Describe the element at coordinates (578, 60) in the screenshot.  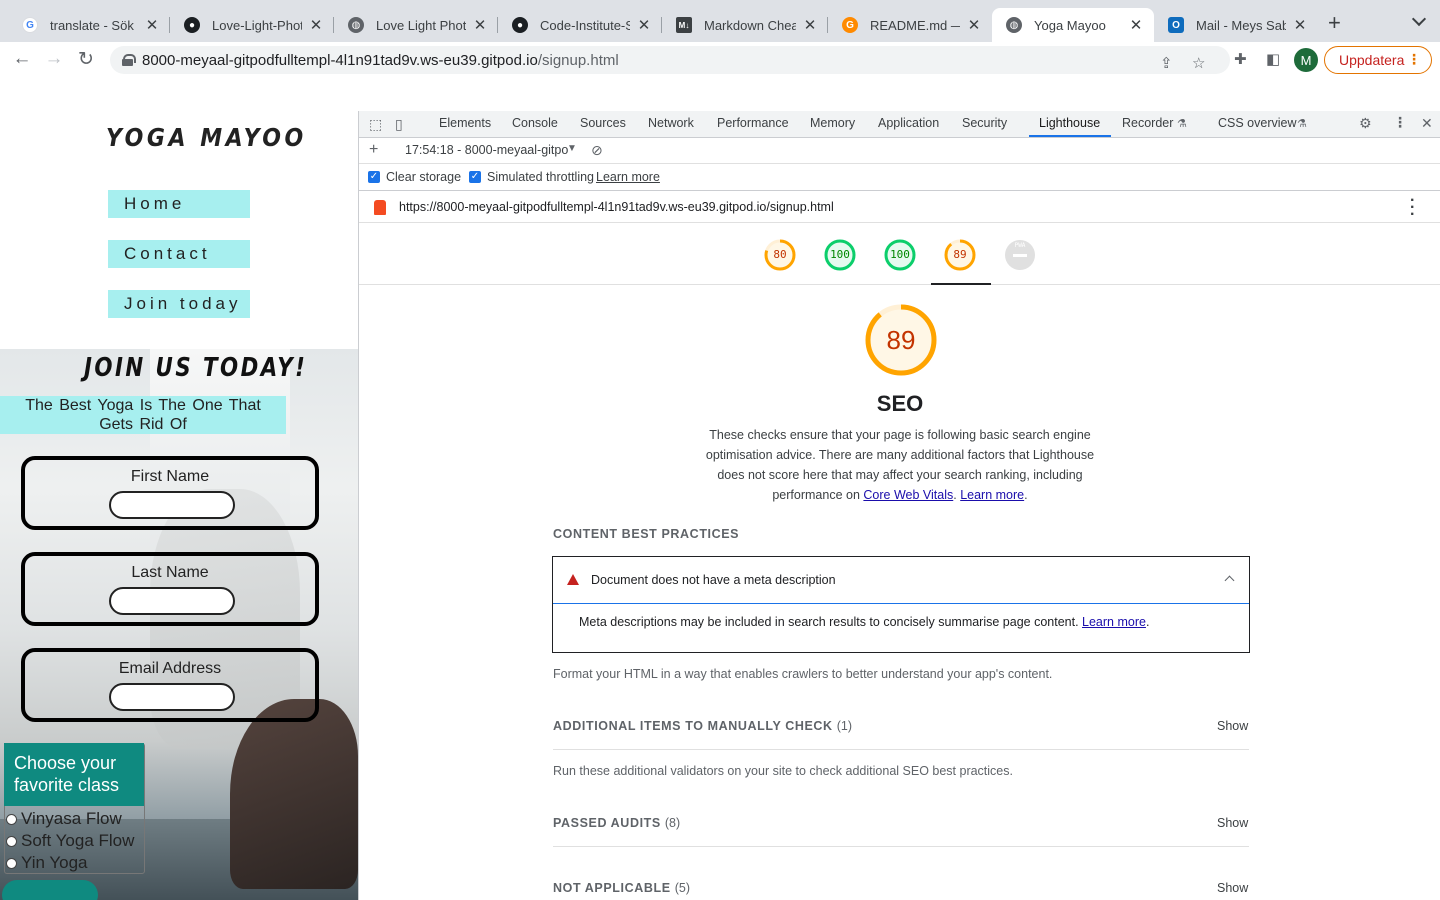
I see `url-path: /signup.html` at that location.